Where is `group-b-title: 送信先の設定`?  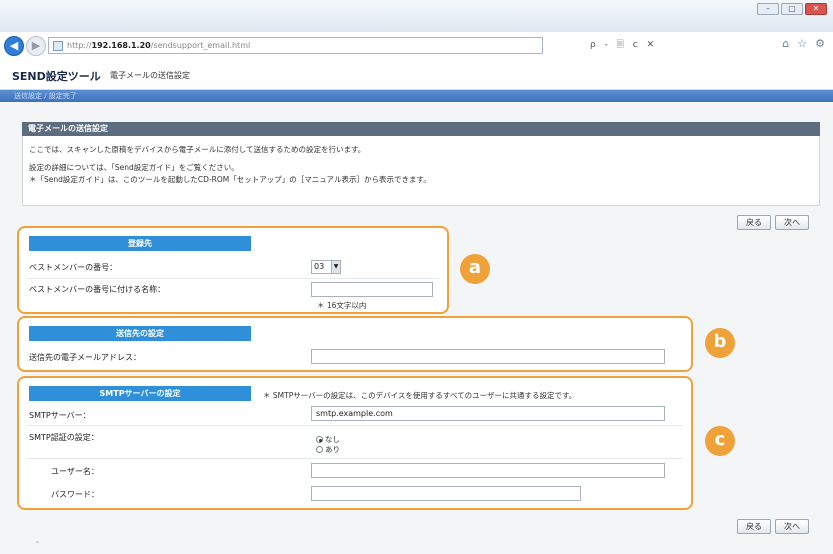
group-b-title: 送信先の設定 is located at coordinates (140, 333).